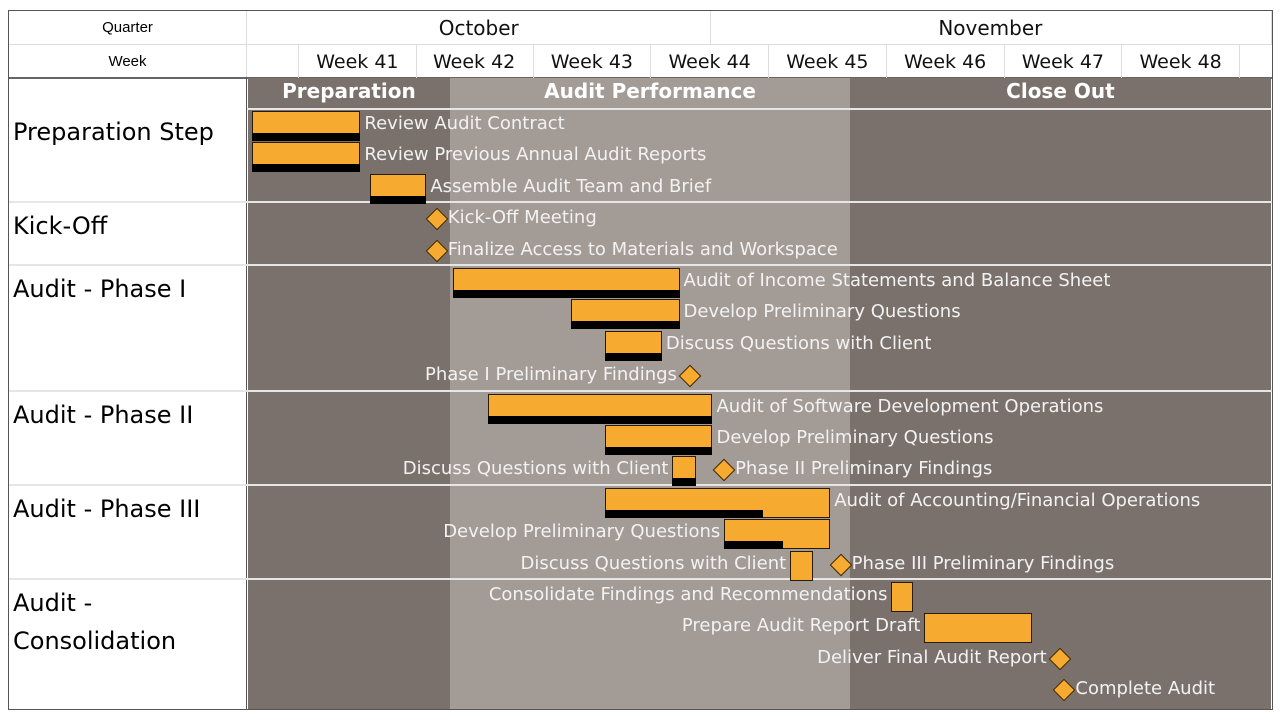 The width and height of the screenshot is (1280, 720). I want to click on task-label: Consolidate Findings and Recommendations, so click(688, 594).